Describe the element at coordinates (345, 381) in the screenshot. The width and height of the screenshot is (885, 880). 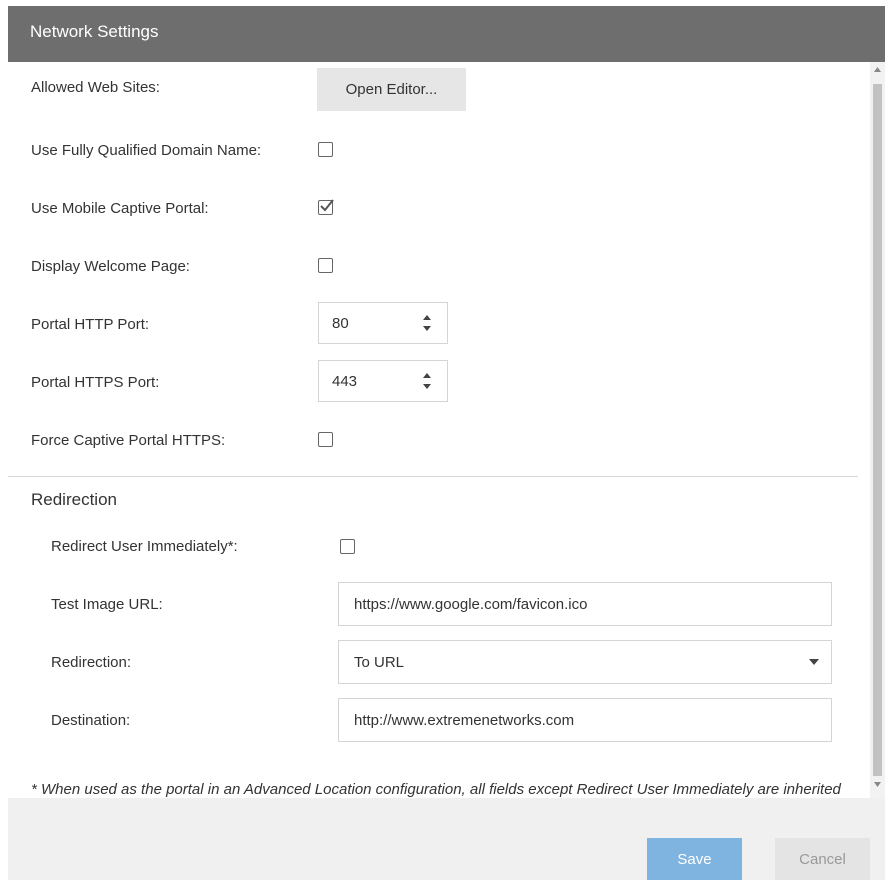
I see `portal-https-port-value: 443` at that location.